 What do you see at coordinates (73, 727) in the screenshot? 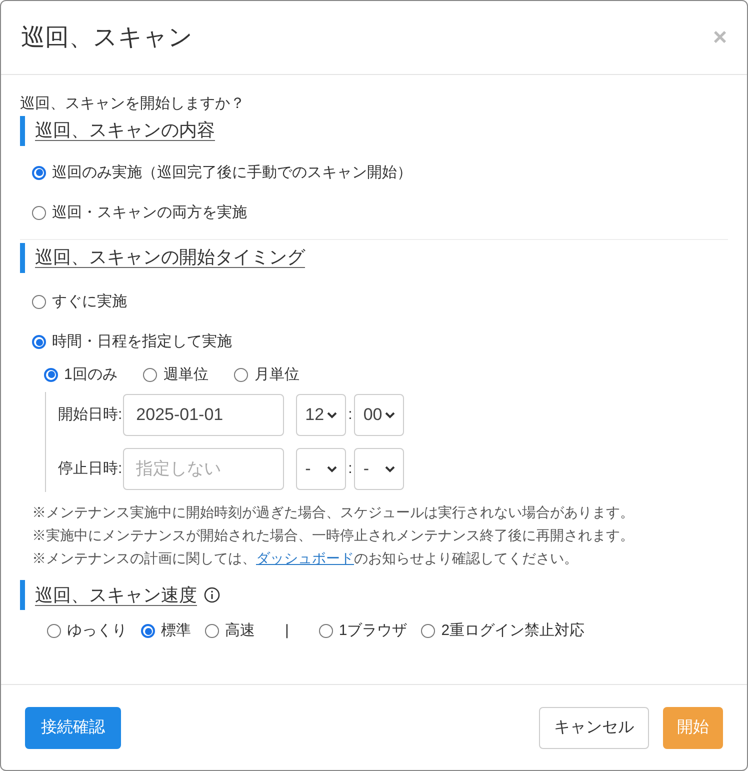
I see `connection-check-button: 接続確認` at bounding box center [73, 727].